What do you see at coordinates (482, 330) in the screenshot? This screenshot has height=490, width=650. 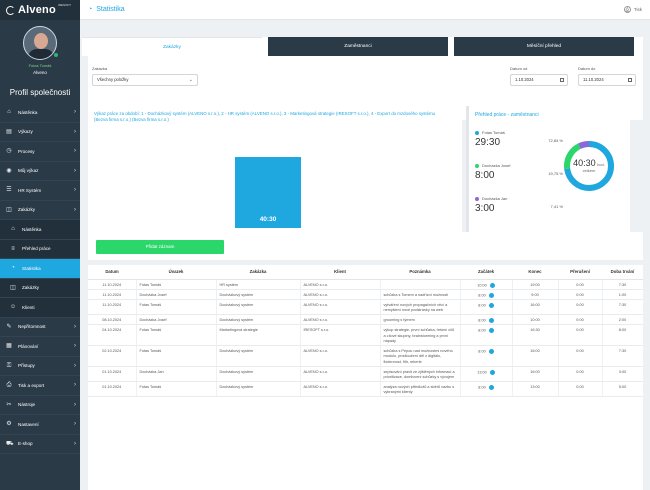 I see `cell-text: 8:00` at bounding box center [482, 330].